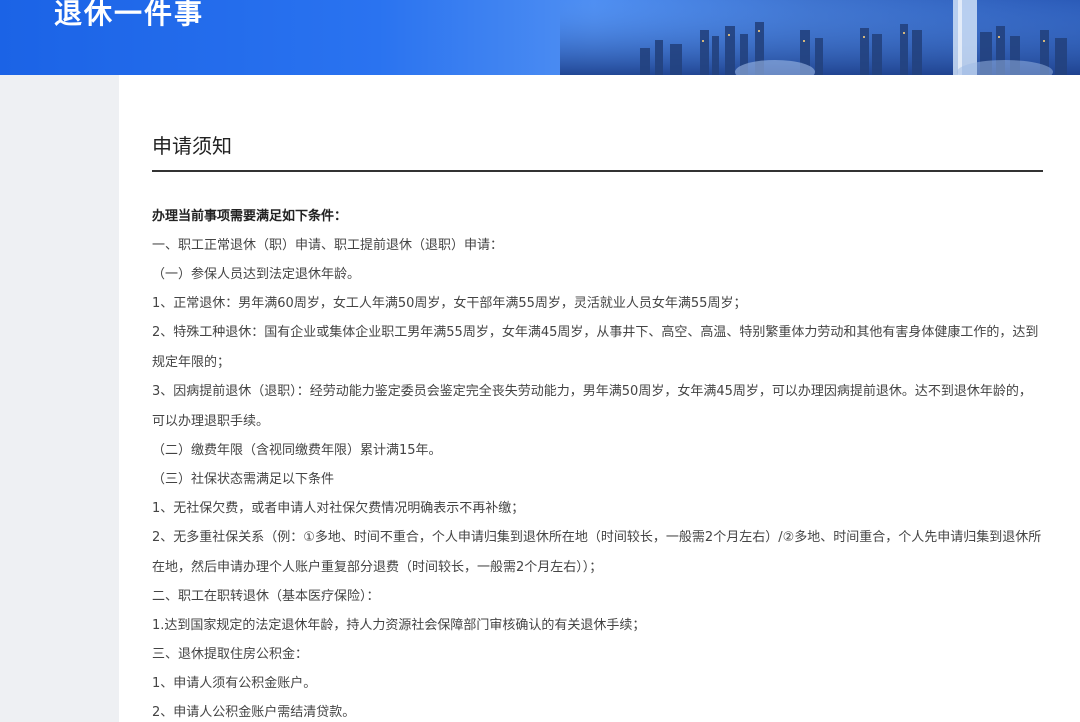  What do you see at coordinates (250, 216) in the screenshot?
I see `conditions-heading: 办理当前事项需要满足如下条件：` at bounding box center [250, 216].